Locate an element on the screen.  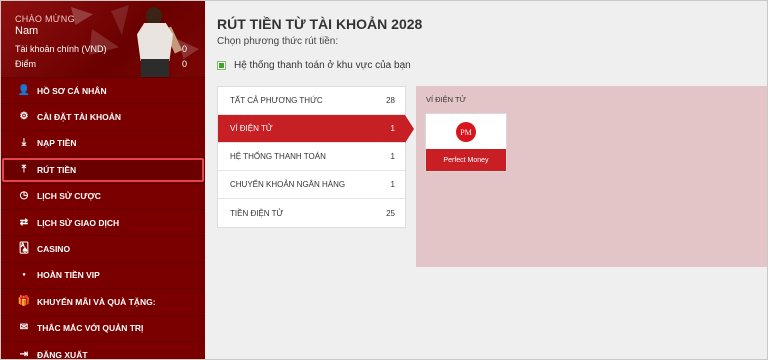
method-crypto: TIỀN ĐIỆN TỬ 25 is located at coordinates (311, 213).